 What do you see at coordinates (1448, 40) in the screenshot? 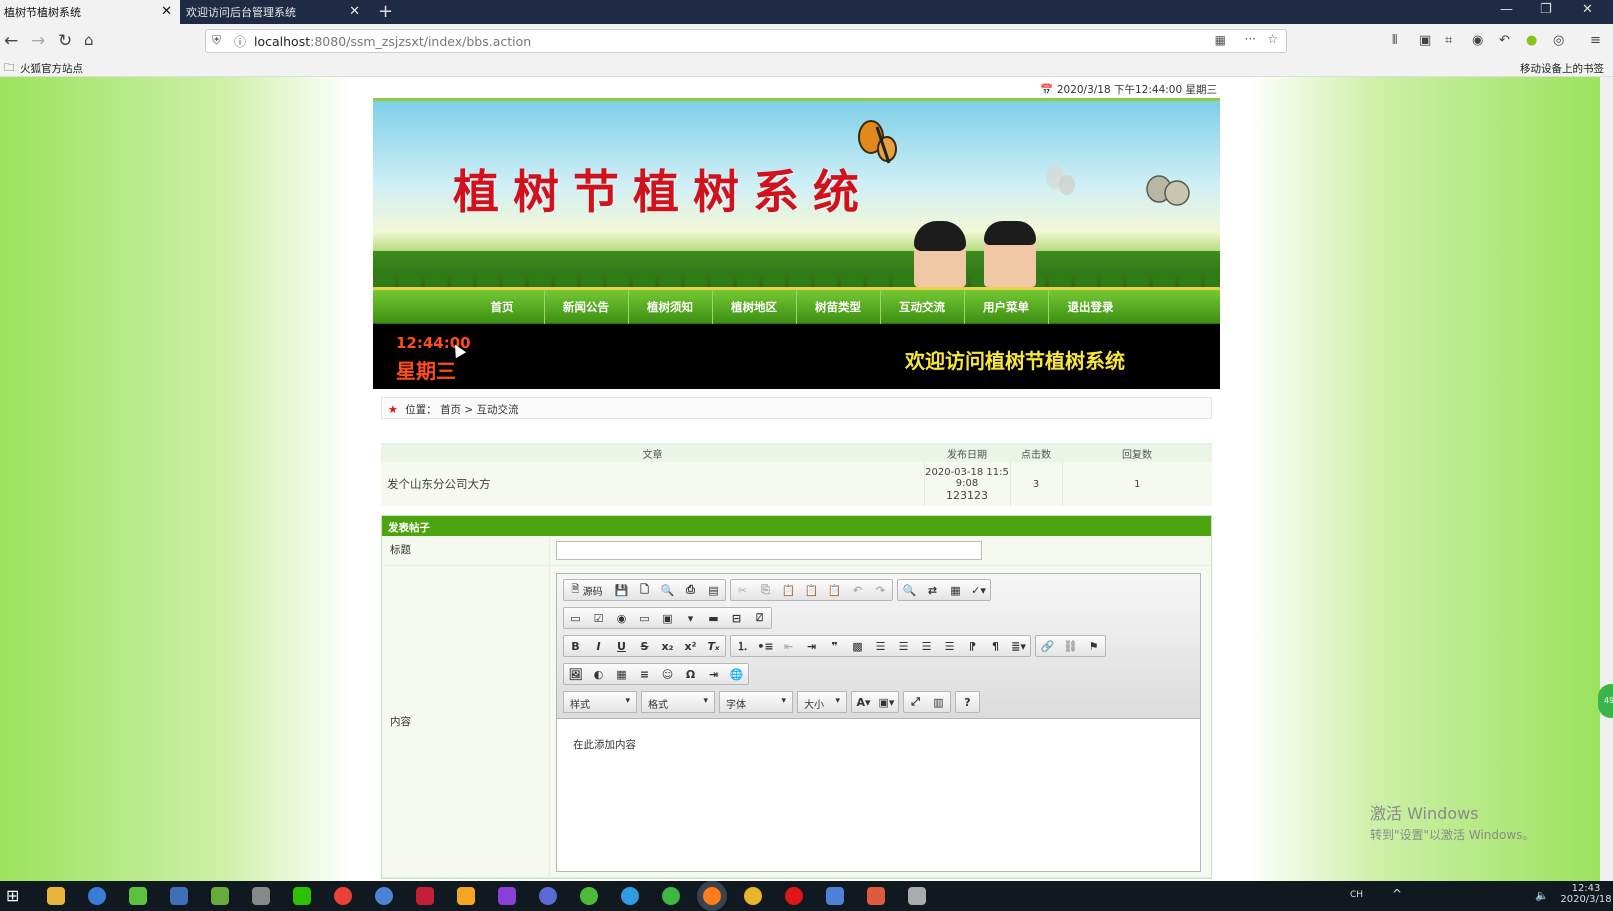
I see `screenshot-icon: ⌗` at bounding box center [1448, 40].